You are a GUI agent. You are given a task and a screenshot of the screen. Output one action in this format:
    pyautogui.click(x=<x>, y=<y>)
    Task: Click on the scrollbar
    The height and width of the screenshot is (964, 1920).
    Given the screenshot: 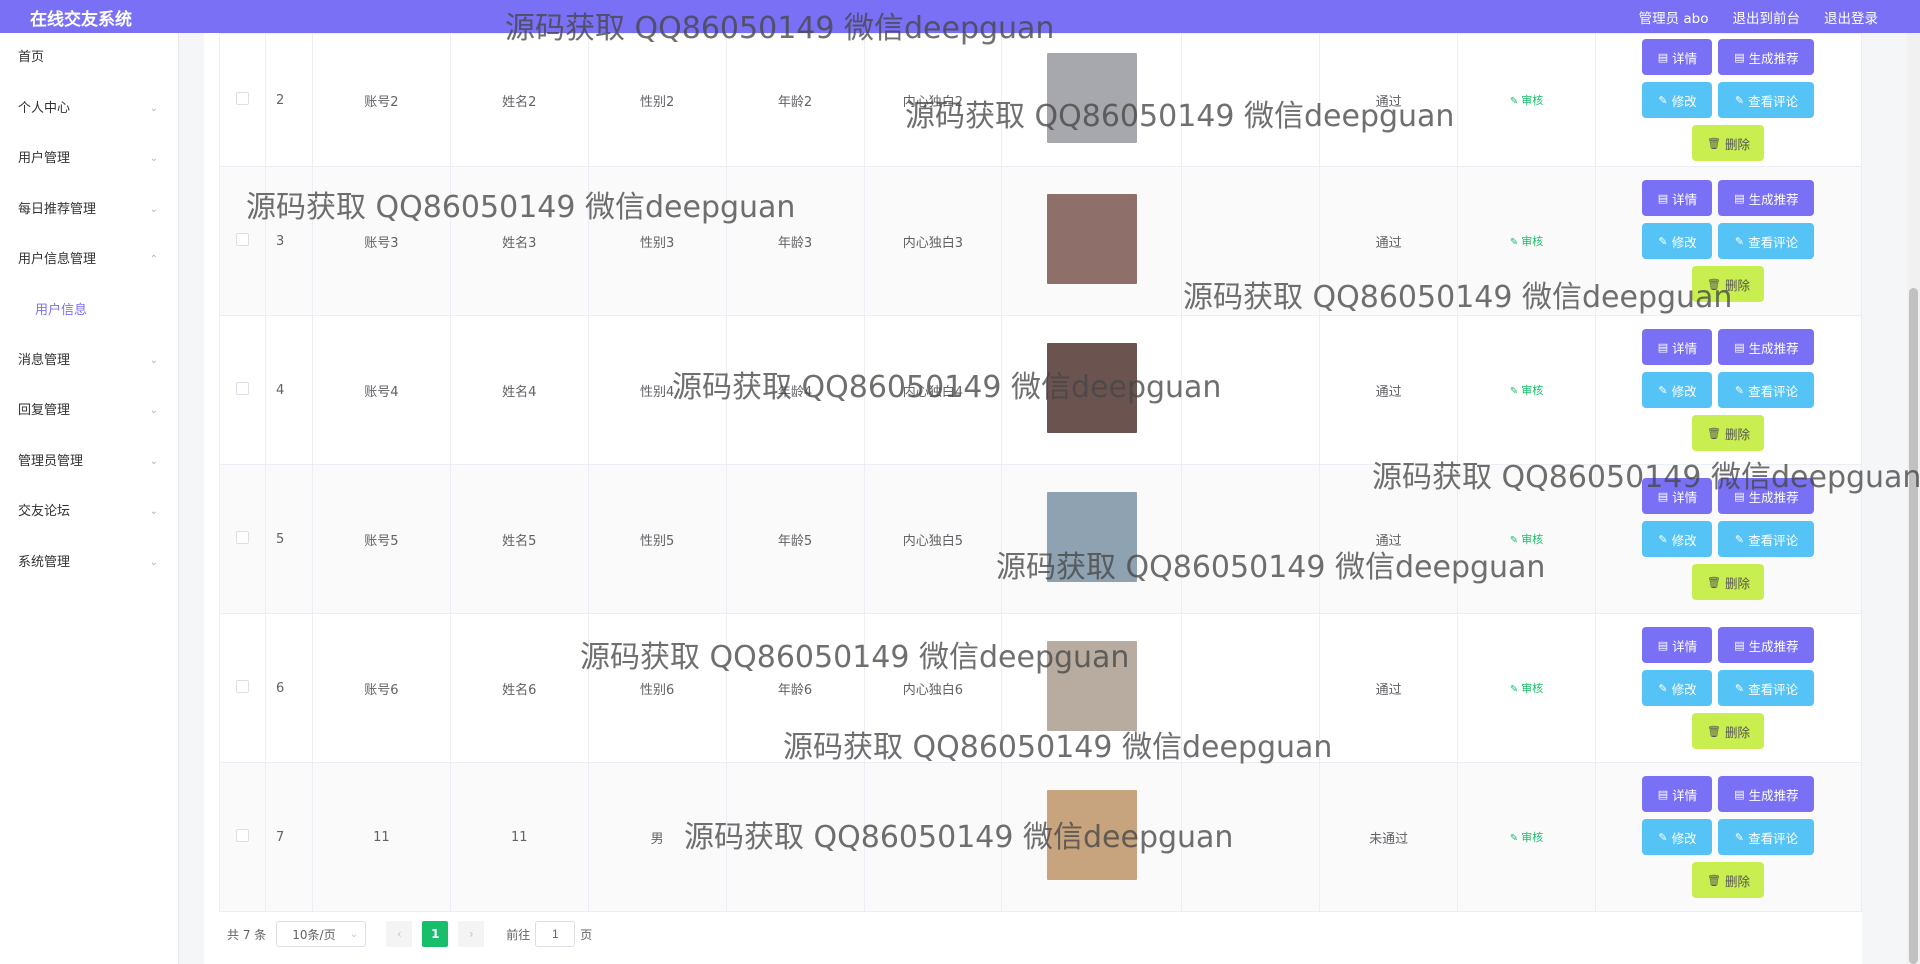 What is the action you would take?
    pyautogui.click(x=1913, y=498)
    